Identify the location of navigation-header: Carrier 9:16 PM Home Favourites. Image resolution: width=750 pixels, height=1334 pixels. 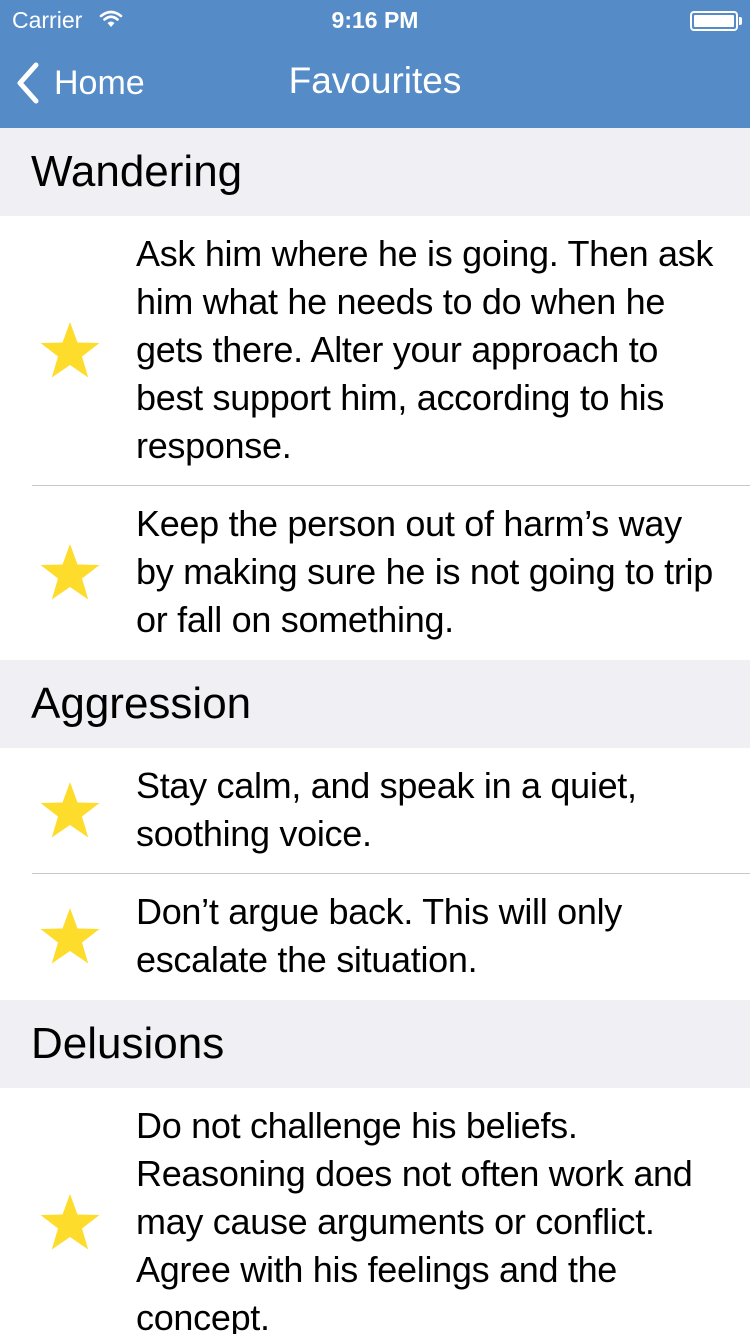
(375, 64).